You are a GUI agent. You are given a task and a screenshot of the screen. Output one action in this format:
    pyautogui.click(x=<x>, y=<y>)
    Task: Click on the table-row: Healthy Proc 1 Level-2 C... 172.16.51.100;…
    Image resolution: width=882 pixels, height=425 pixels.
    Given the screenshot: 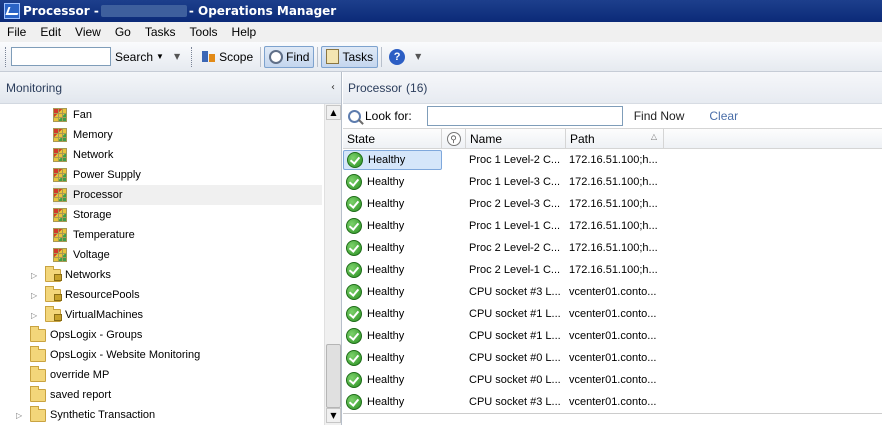 What is the action you would take?
    pyautogui.click(x=612, y=160)
    